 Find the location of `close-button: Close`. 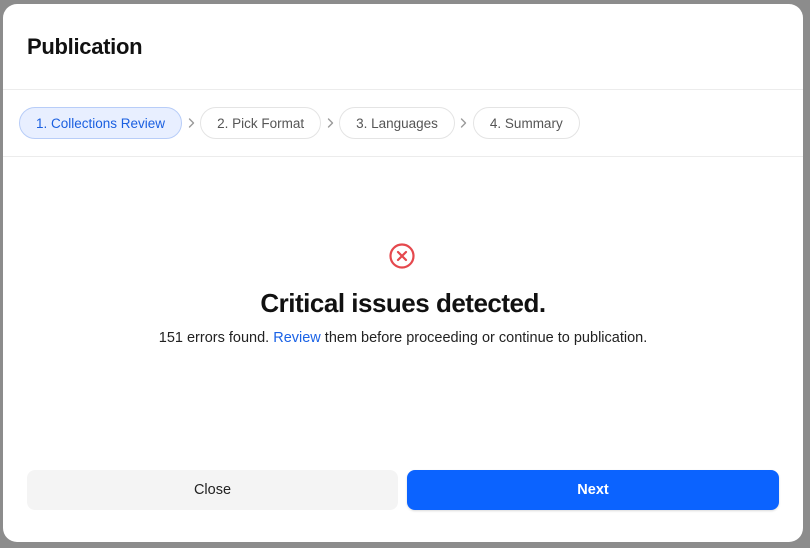

close-button: Close is located at coordinates (212, 490).